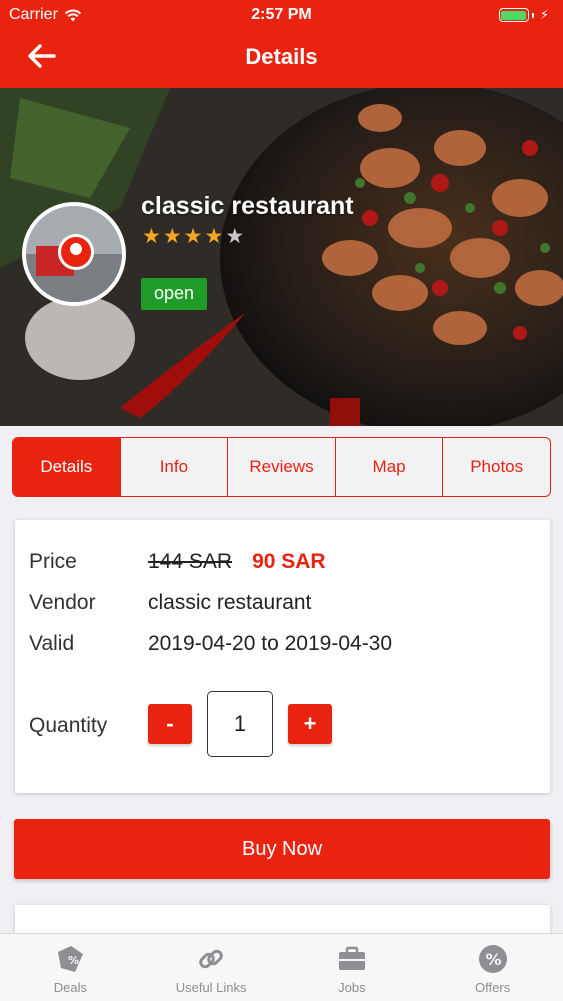 Image resolution: width=563 pixels, height=1001 pixels. Describe the element at coordinates (53, 561) in the screenshot. I see `price-label: Price` at that location.